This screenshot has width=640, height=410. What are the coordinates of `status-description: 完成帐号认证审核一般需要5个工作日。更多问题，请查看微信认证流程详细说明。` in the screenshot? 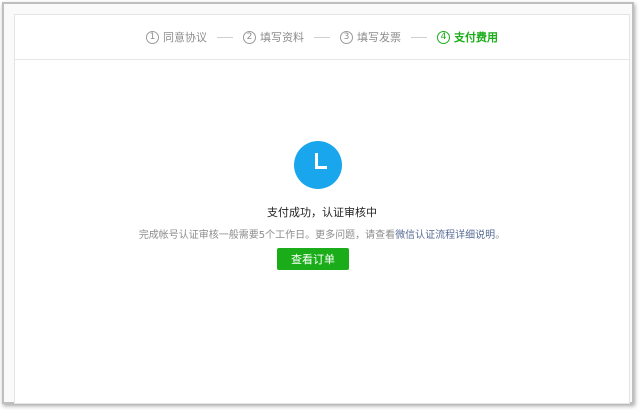 It's located at (322, 233).